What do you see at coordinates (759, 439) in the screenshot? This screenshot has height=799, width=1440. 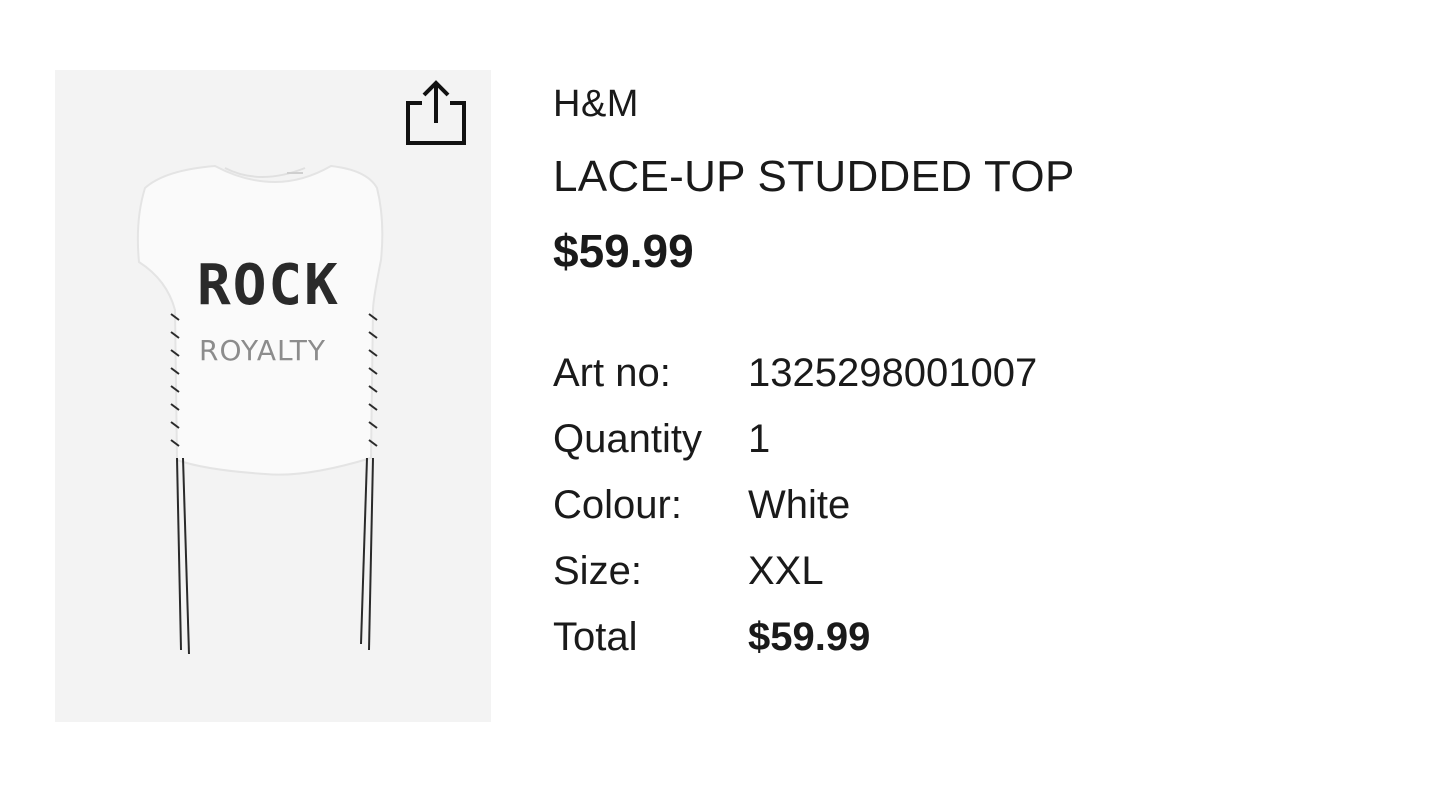 I see `spec-value: 1` at bounding box center [759, 439].